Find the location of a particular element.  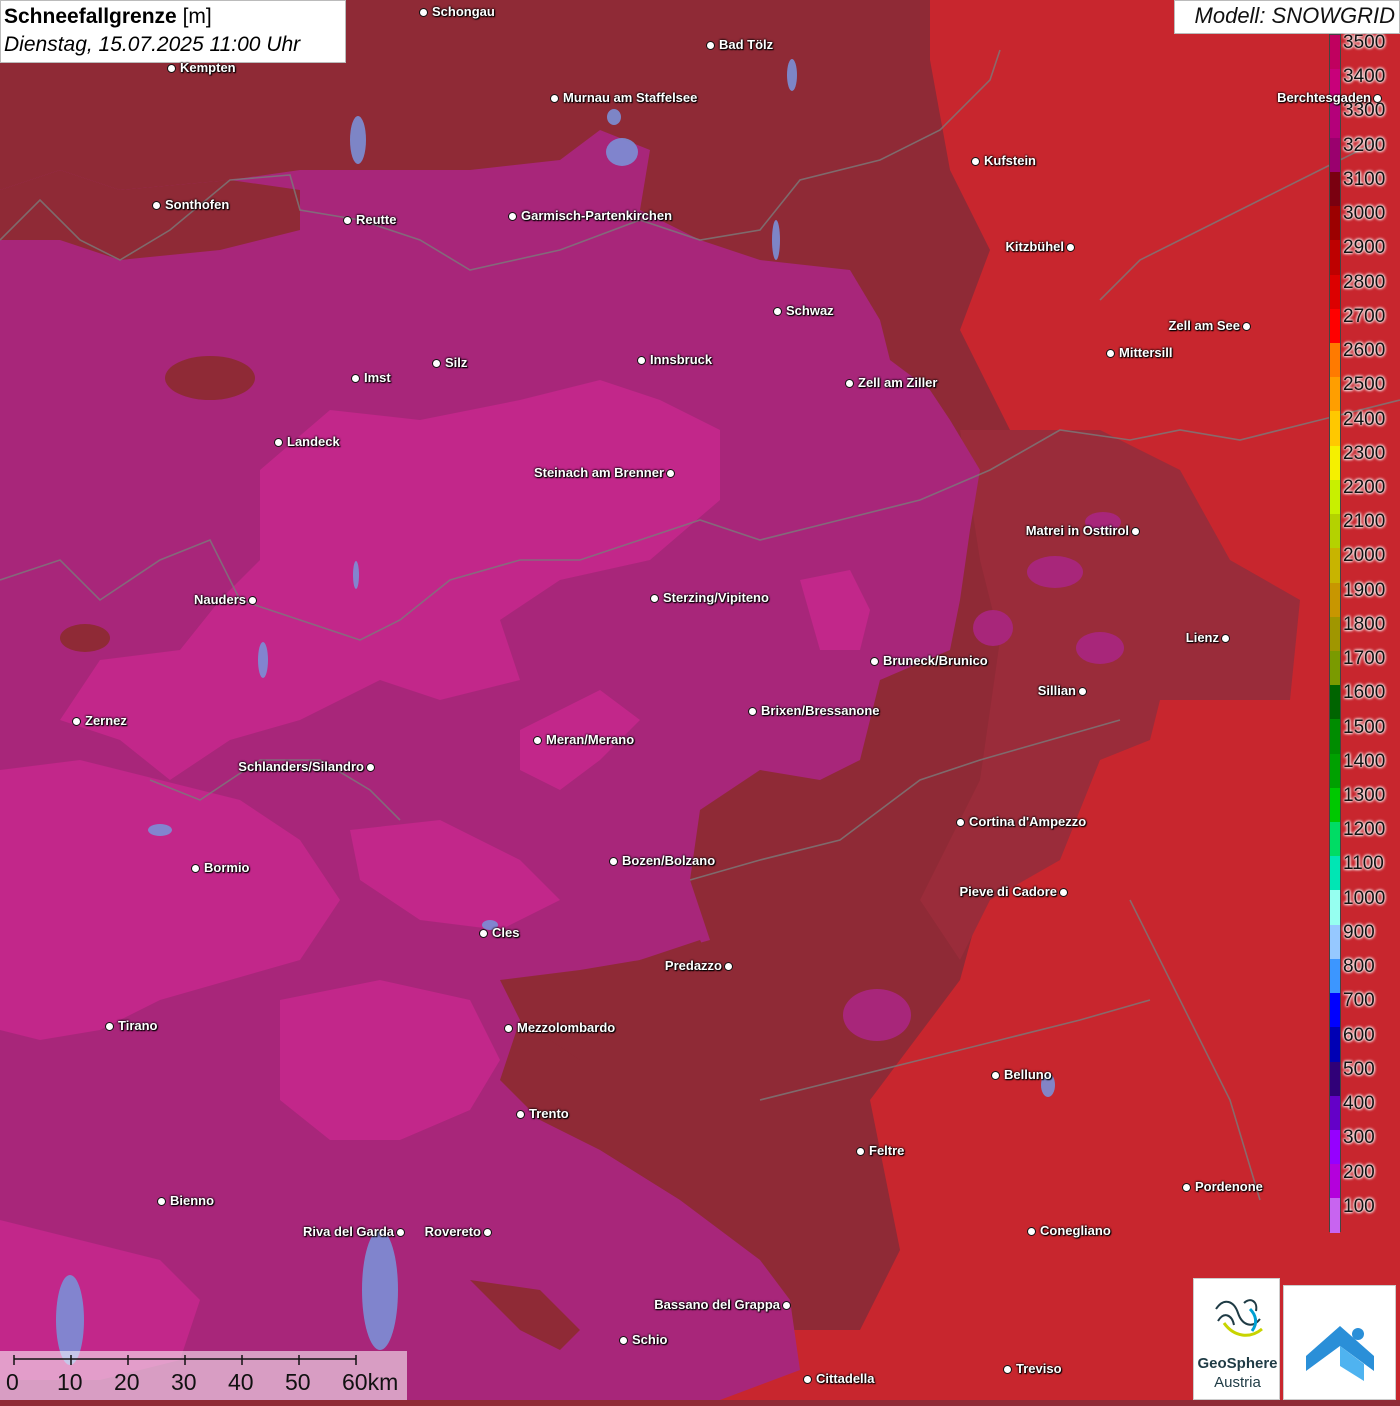

legend-level-label: 2500 is located at coordinates (1364, 385).